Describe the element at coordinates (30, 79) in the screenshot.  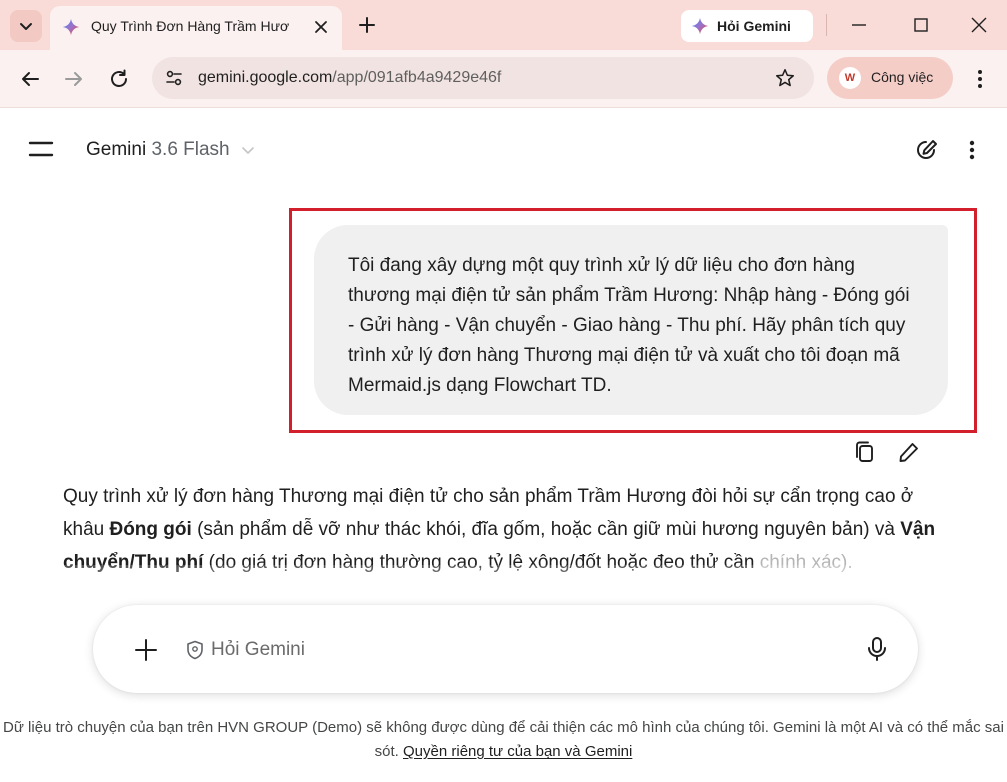
I see `back-arrow-icon` at that location.